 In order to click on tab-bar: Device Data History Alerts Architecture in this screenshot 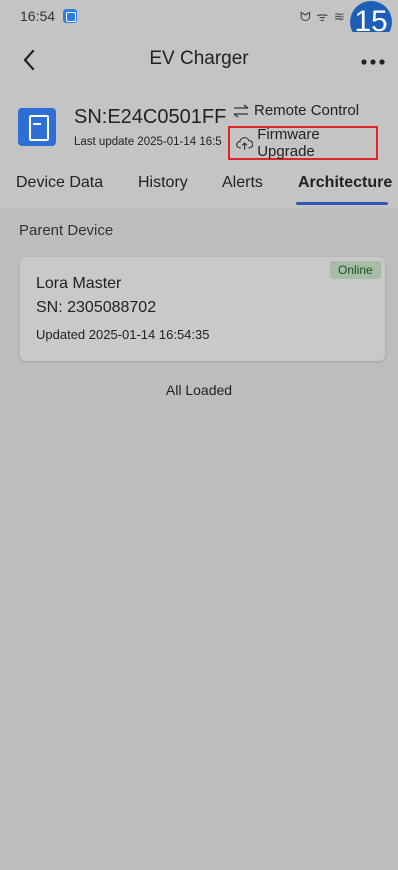, I will do `click(199, 187)`.